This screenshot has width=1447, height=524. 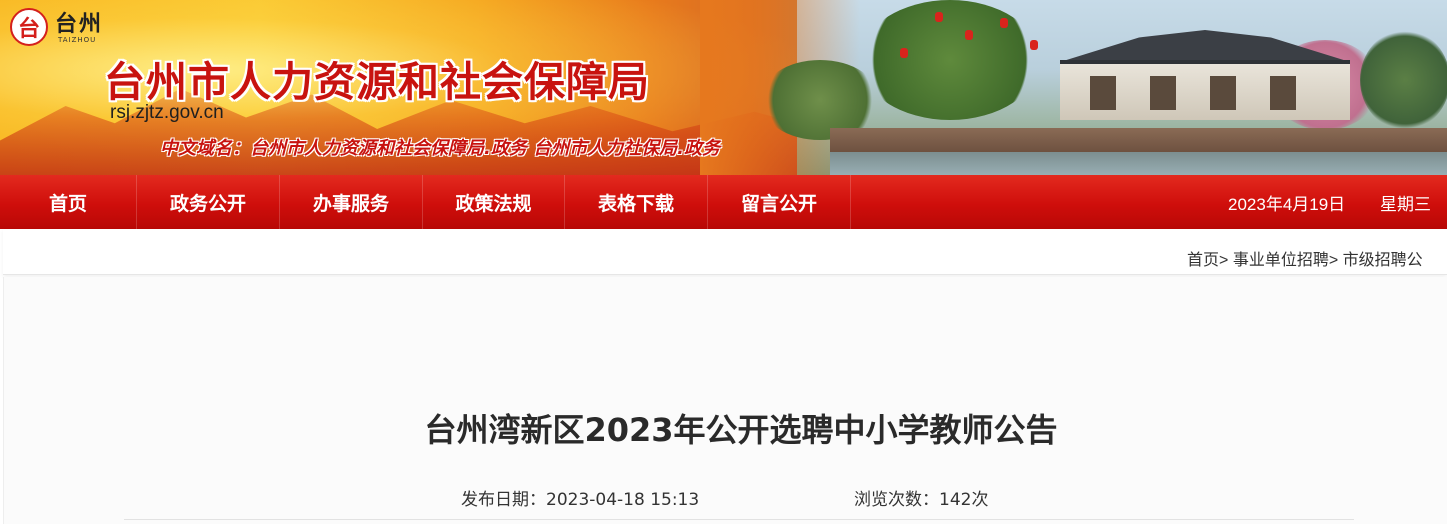 I want to click on nav-item-home: 首页, so click(x=68, y=202).